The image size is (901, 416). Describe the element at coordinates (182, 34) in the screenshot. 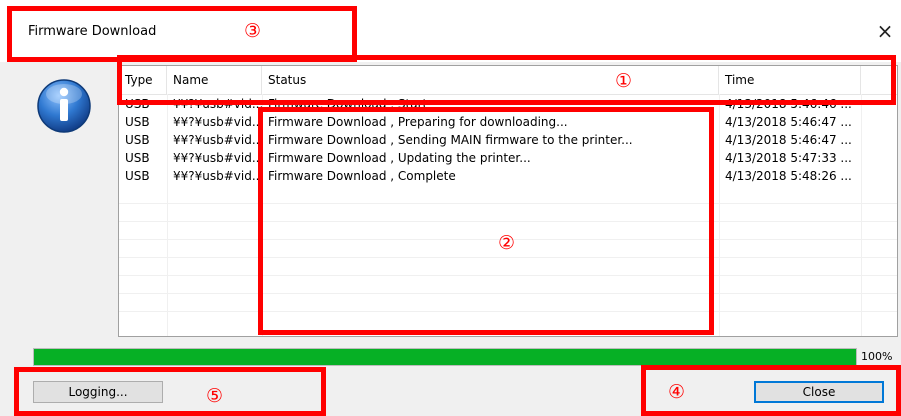

I see `annotation-box-title` at that location.